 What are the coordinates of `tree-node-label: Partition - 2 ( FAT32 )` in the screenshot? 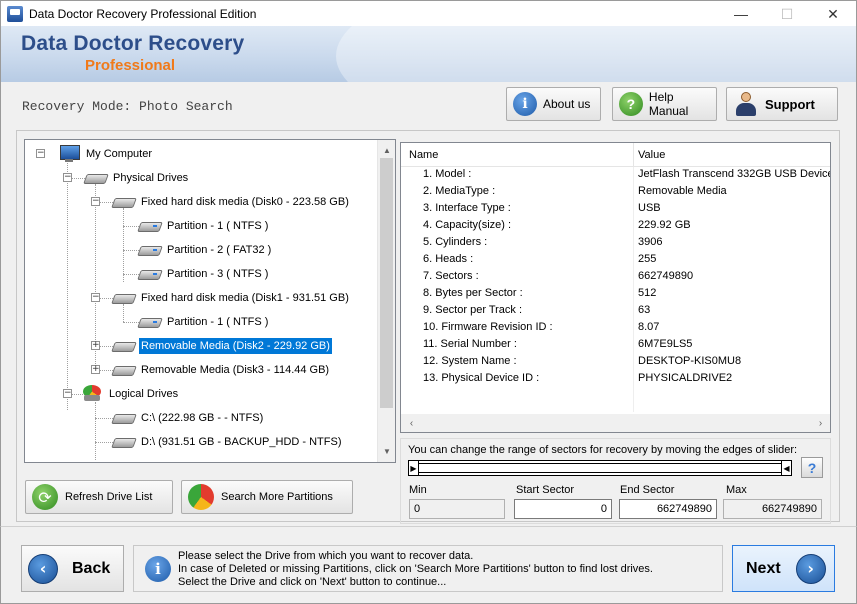 It's located at (219, 250).